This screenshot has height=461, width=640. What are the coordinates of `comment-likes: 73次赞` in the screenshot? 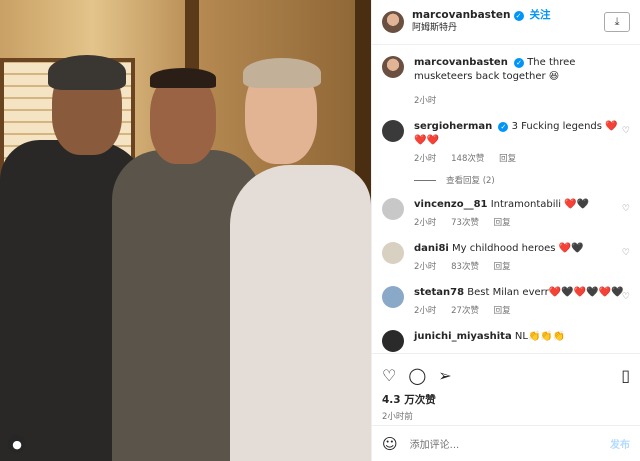 It's located at (465, 223).